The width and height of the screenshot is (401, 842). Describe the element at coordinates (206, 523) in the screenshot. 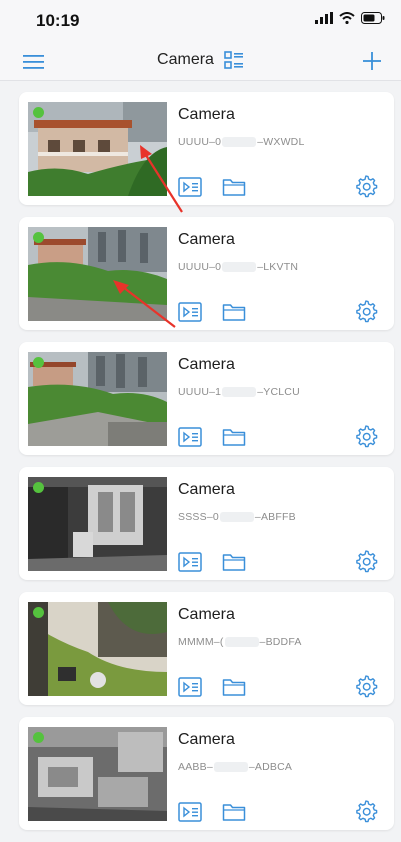

I see `camera-card-4: Camera SSSS–0 –ABFFB` at that location.